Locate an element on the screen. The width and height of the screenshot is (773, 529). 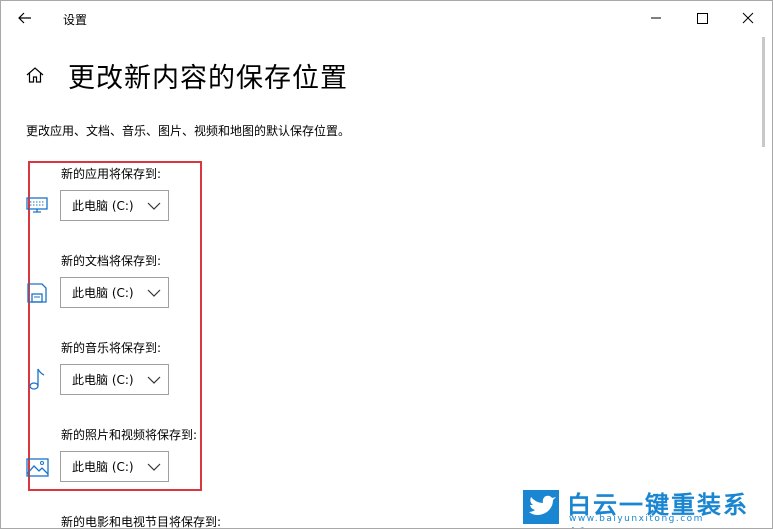
photos-videos-location-dropdown: 此电脑 (C:) is located at coordinates (114, 466).